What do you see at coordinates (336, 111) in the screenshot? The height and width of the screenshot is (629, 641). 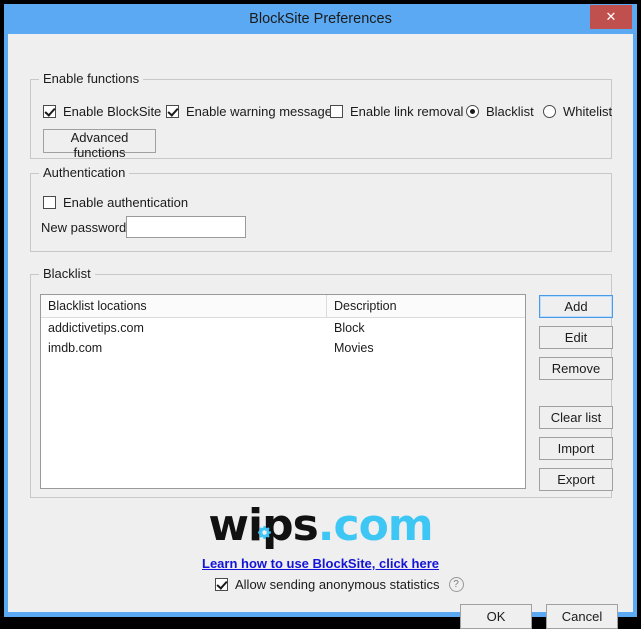 I see `checkbox-box-enable-link-removal` at bounding box center [336, 111].